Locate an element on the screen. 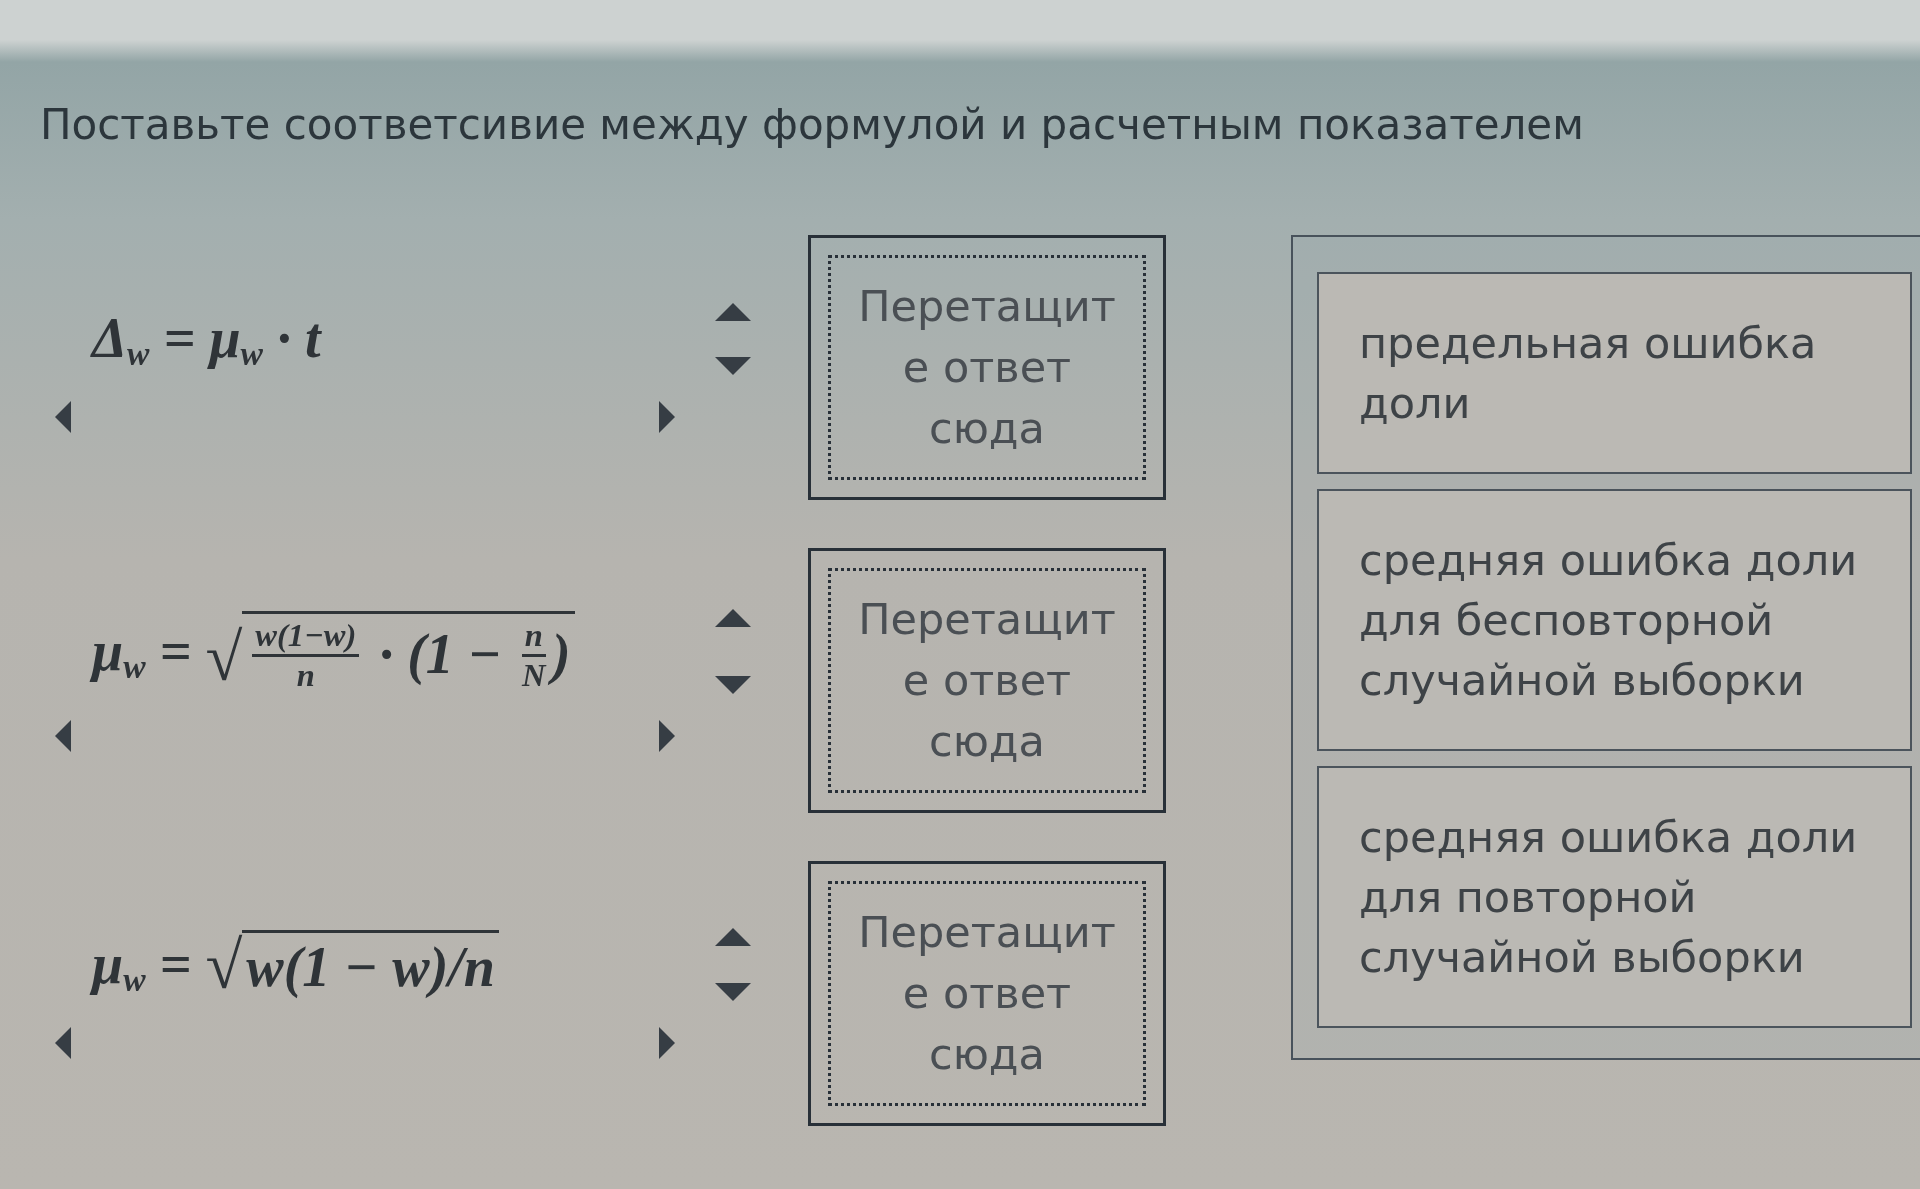 This screenshot has width=1920, height=1189. answer-card: средняя ошибка доли для бесповторной случайной выборки is located at coordinates (1614, 620).